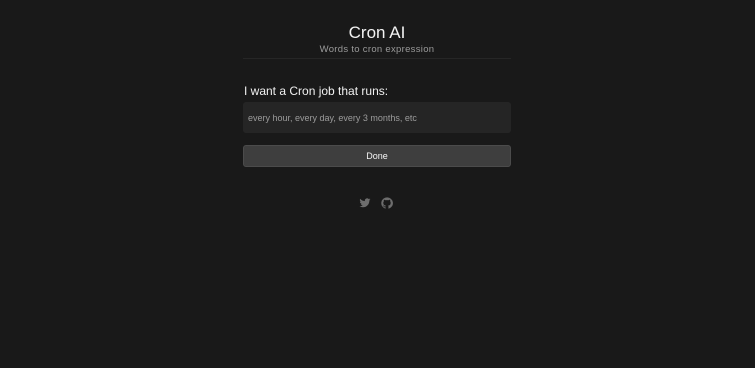  What do you see at coordinates (377, 117) in the screenshot?
I see `cron-description-input` at bounding box center [377, 117].